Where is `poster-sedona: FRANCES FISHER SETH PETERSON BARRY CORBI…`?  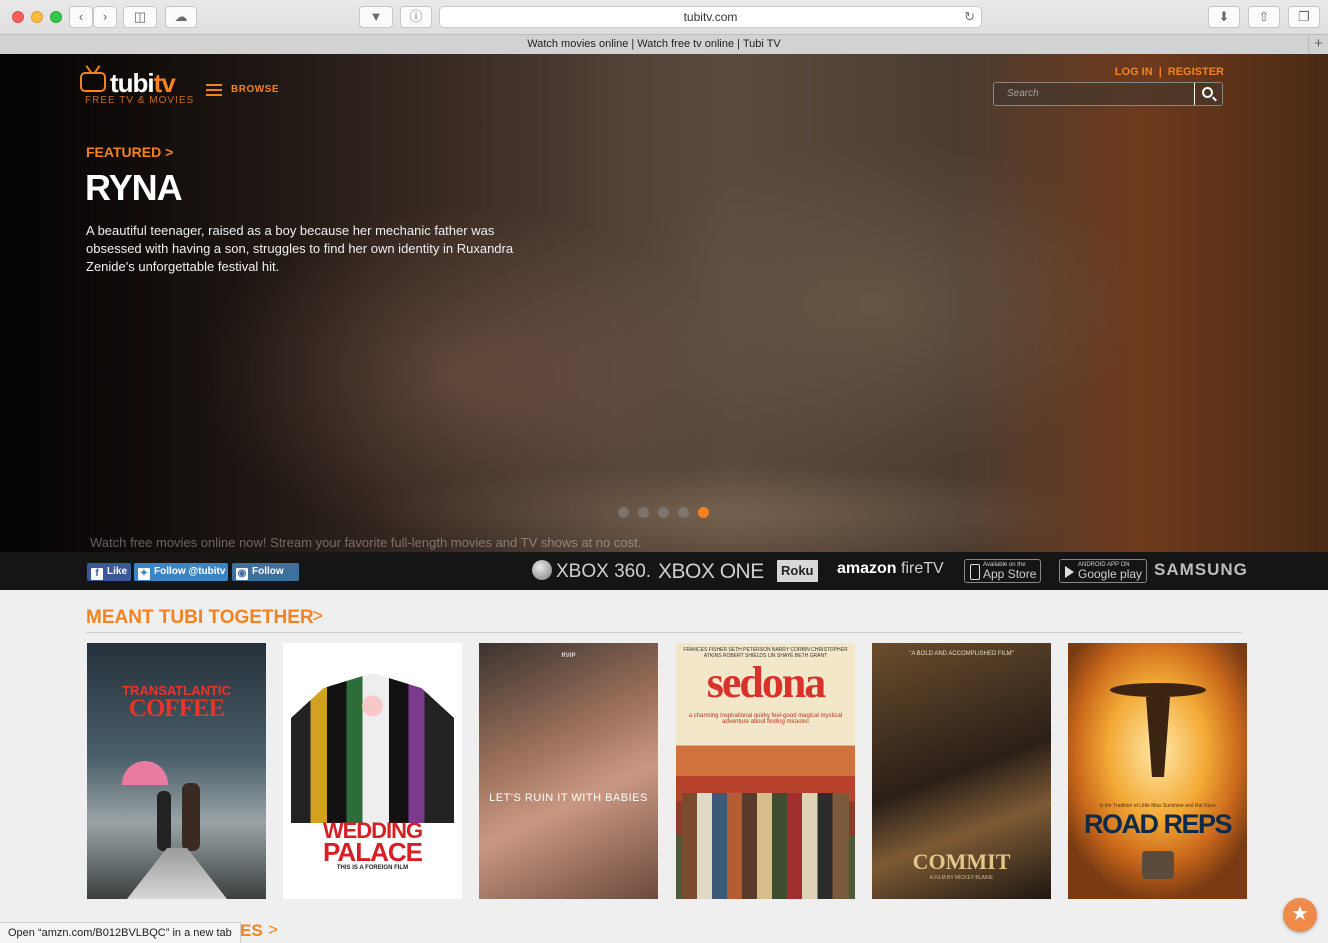
poster-sedona: FRANCES FISHER SETH PETERSON BARRY CORBI… is located at coordinates (765, 771).